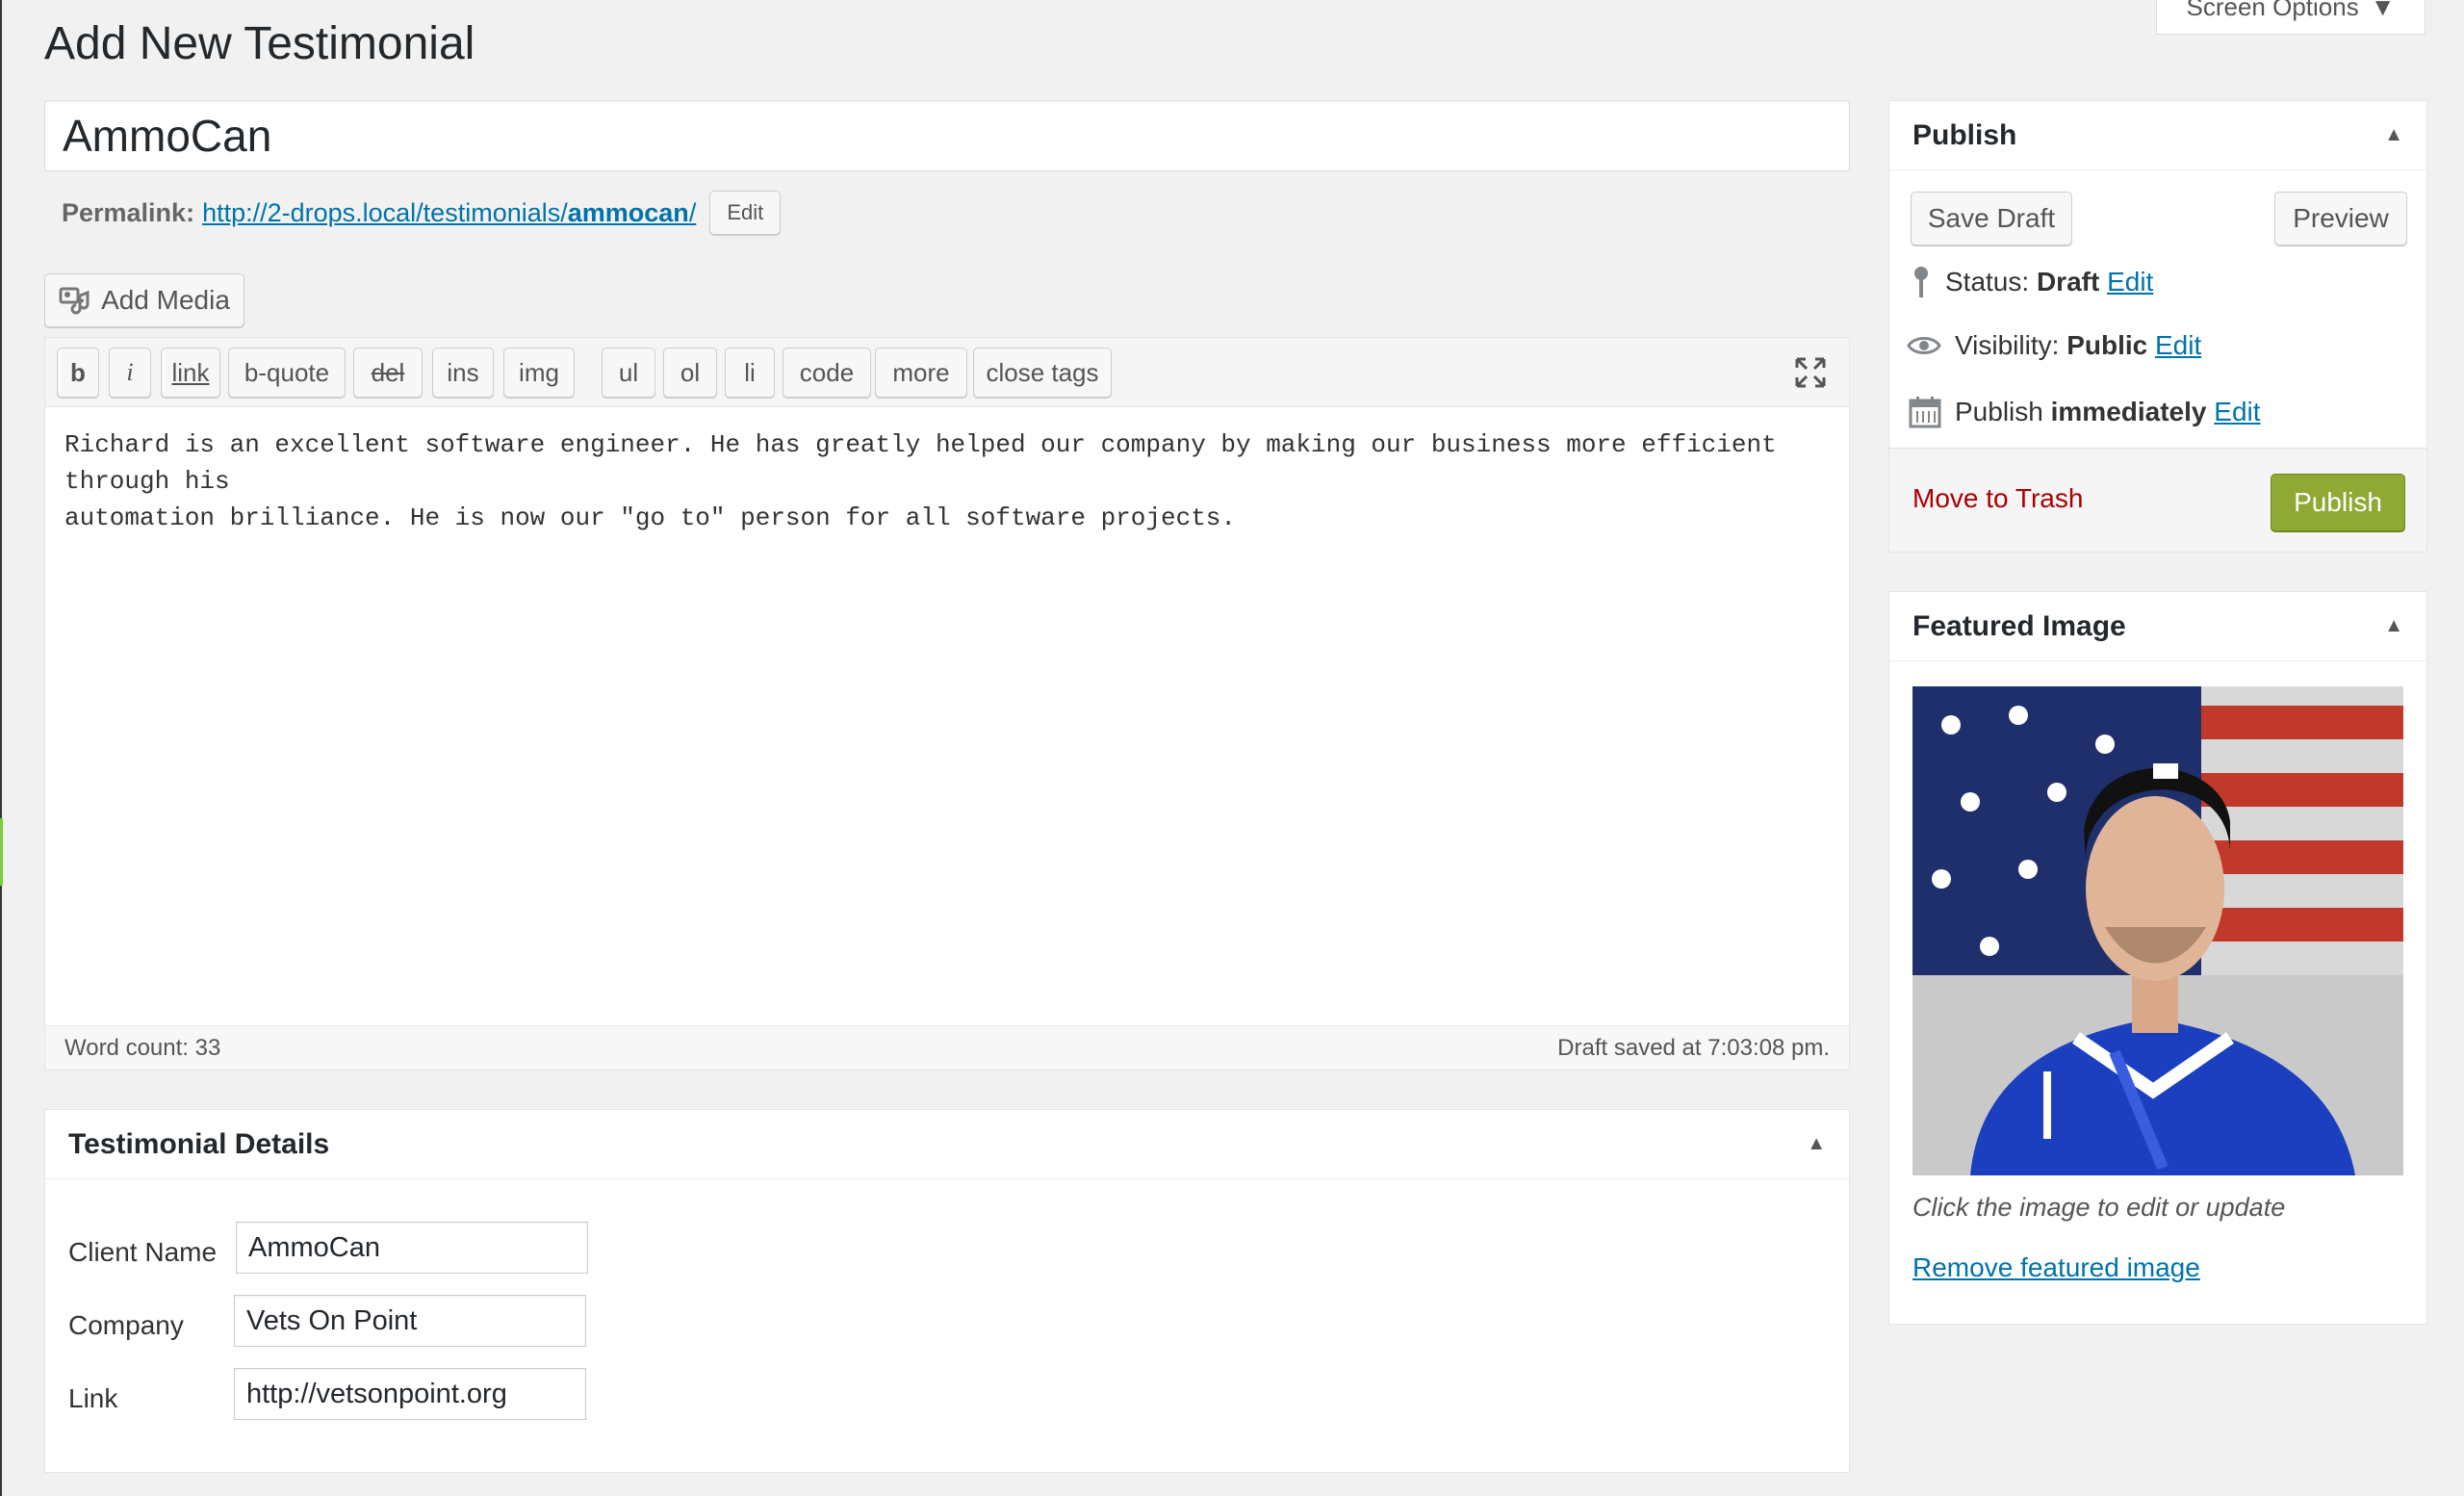 The image size is (2464, 1496). I want to click on qt-code-button: code, so click(827, 373).